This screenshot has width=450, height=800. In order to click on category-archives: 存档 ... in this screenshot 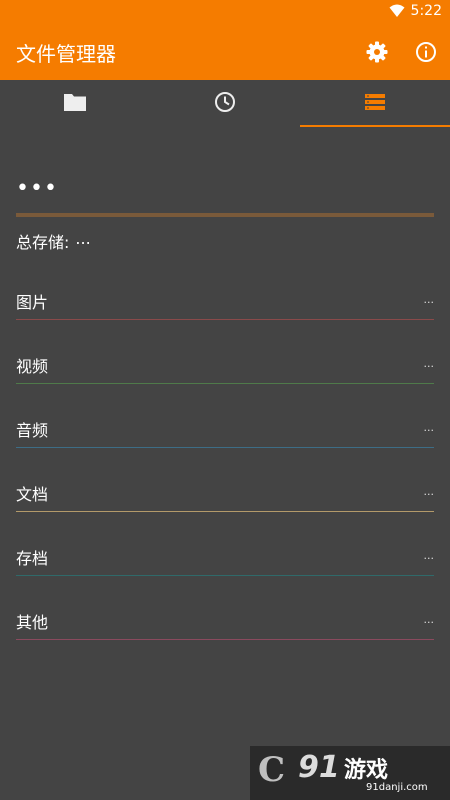, I will do `click(225, 560)`.